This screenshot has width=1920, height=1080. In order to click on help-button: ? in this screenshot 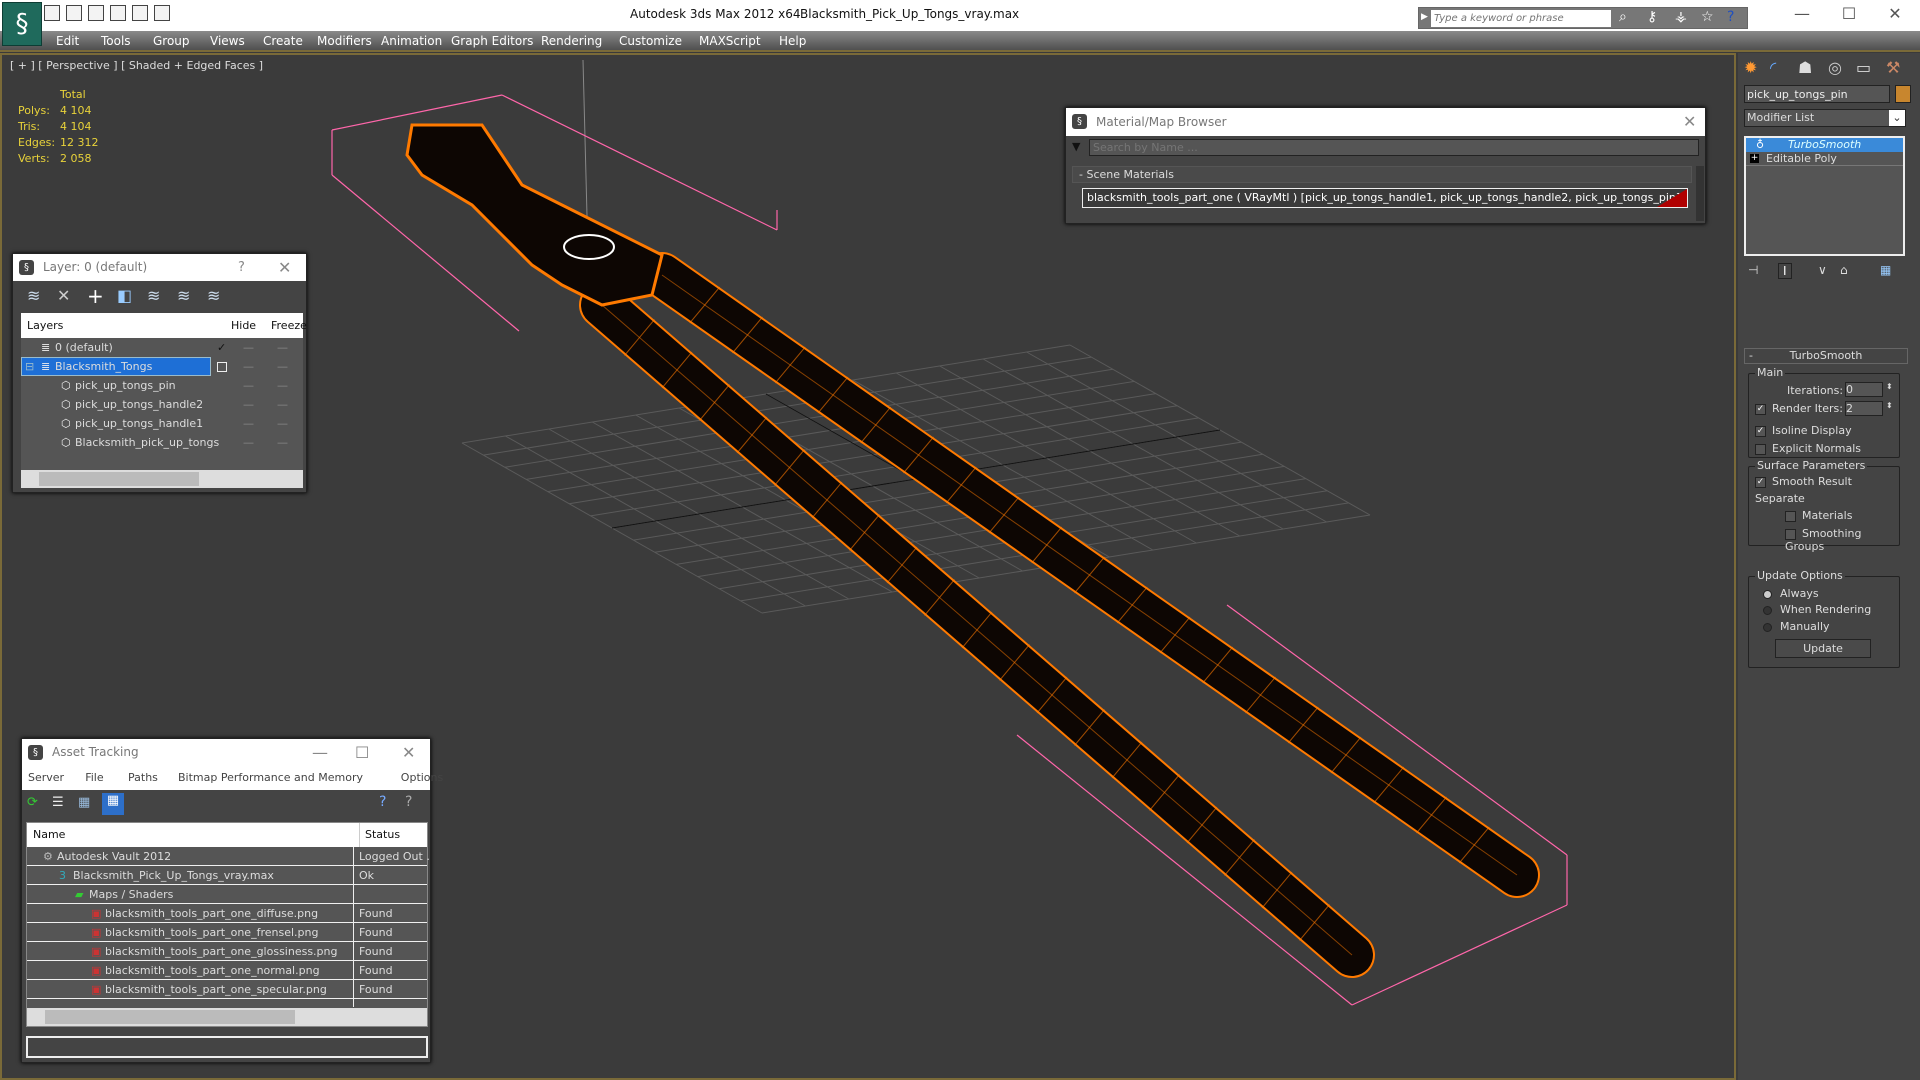, I will do `click(241, 267)`.